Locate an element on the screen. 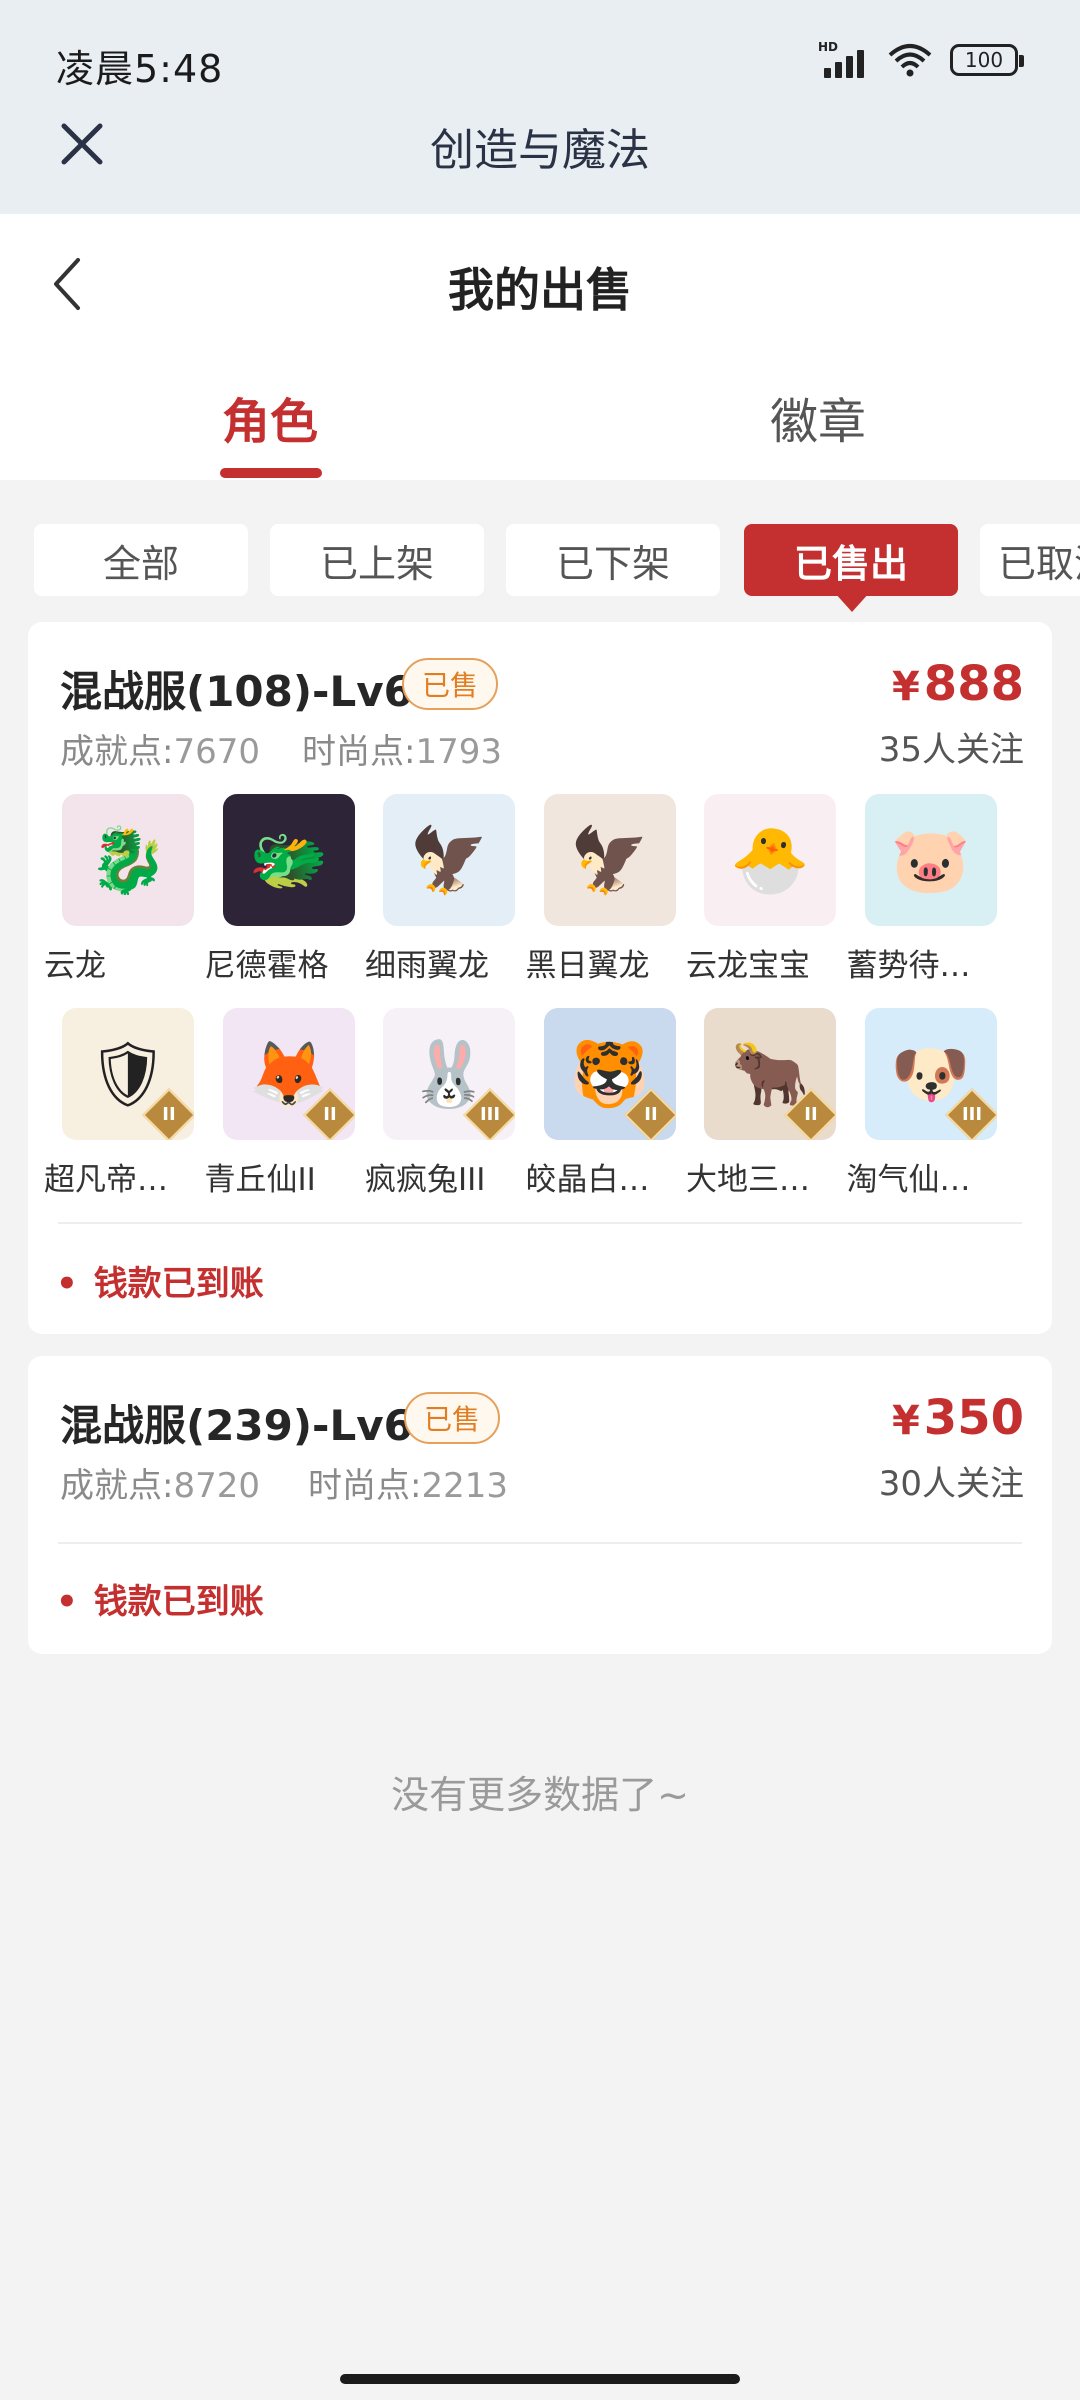 This screenshot has width=1080, height=2400. pet-name: 青丘仙II is located at coordinates (260, 1180).